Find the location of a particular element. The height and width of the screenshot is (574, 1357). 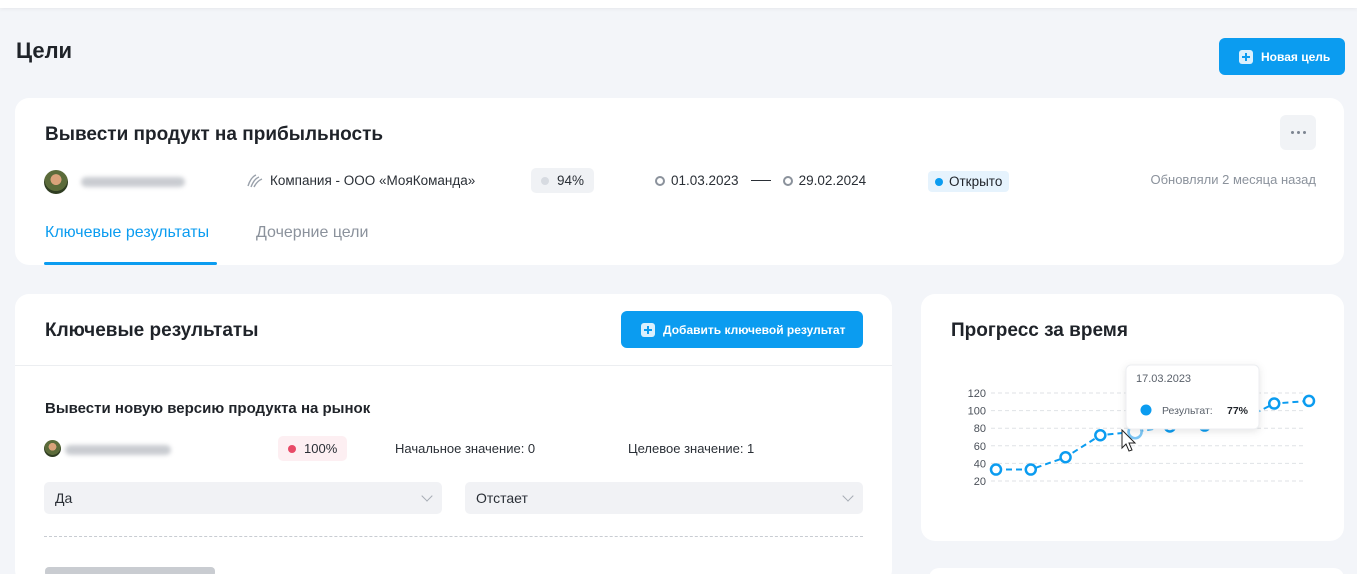

key-result-title: Вывести новую версию продукта на рынок is located at coordinates (207, 408).